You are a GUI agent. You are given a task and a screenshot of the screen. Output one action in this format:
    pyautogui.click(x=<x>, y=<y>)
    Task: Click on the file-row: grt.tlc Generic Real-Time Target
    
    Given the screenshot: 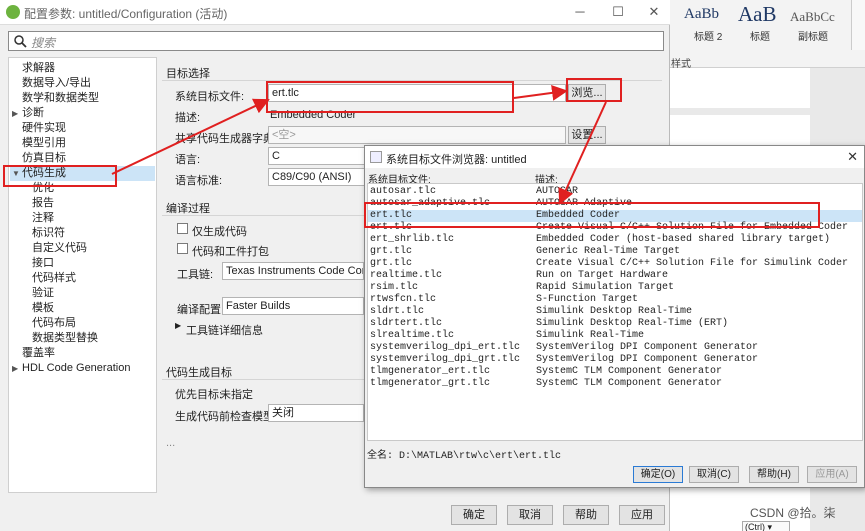 What is the action you would take?
    pyautogui.click(x=615, y=252)
    